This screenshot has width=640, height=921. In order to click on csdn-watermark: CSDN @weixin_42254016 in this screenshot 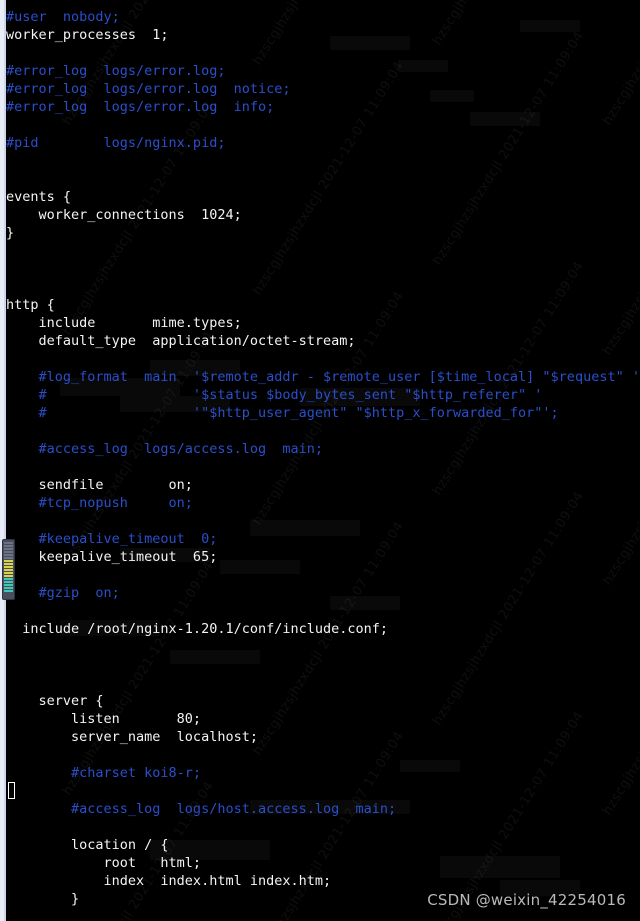, I will do `click(526, 900)`.